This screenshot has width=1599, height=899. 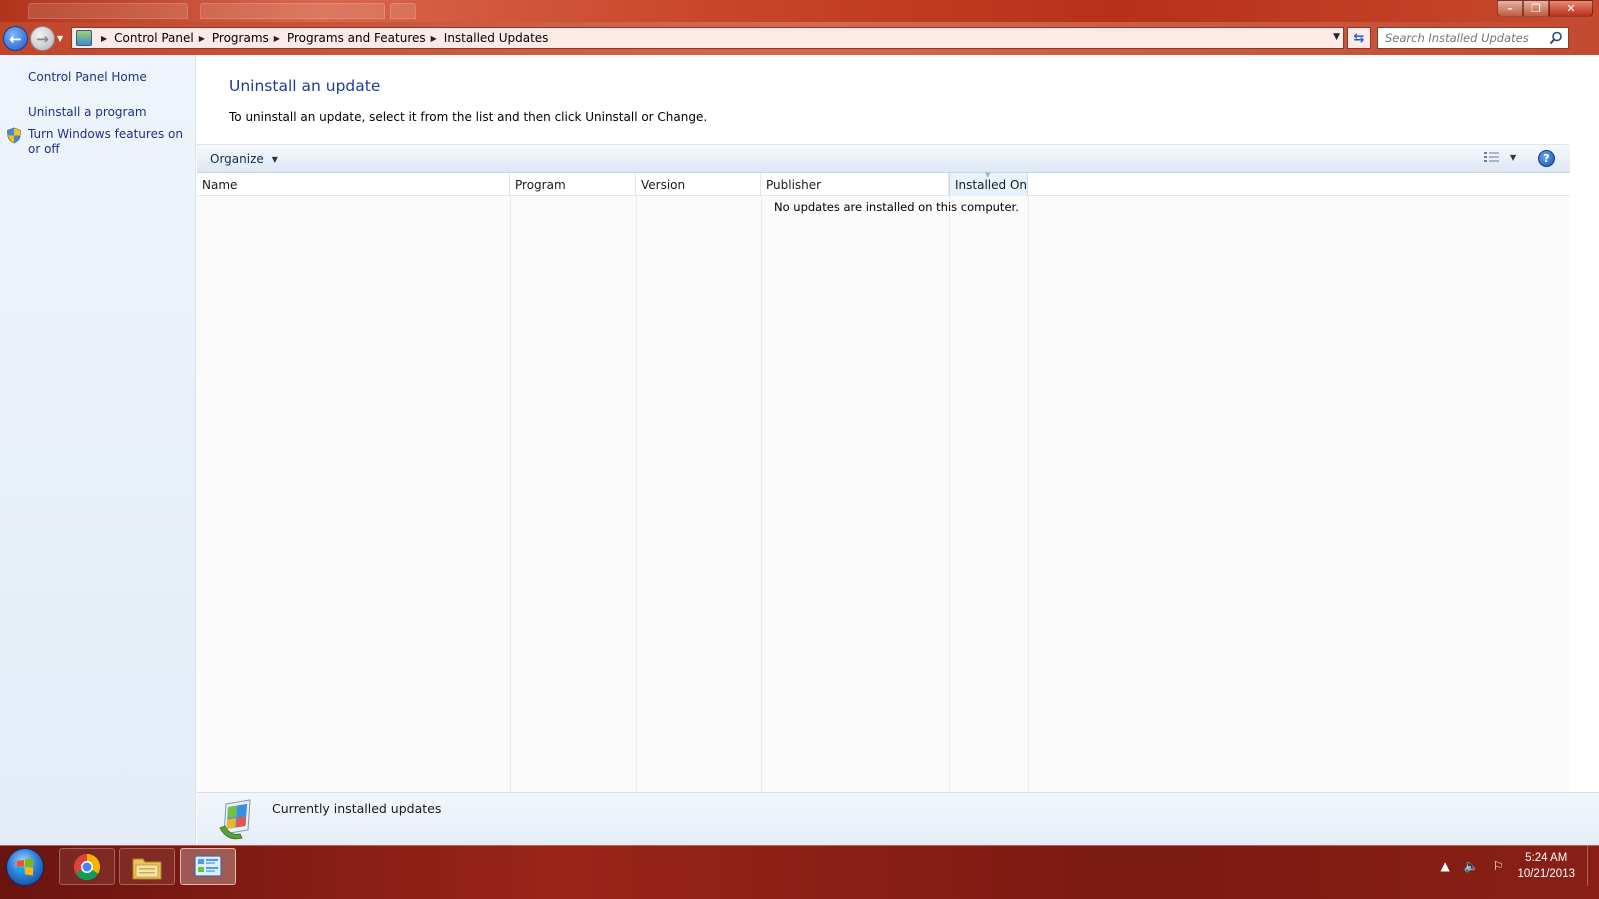 I want to click on restore-button: ❐, so click(x=1536, y=8).